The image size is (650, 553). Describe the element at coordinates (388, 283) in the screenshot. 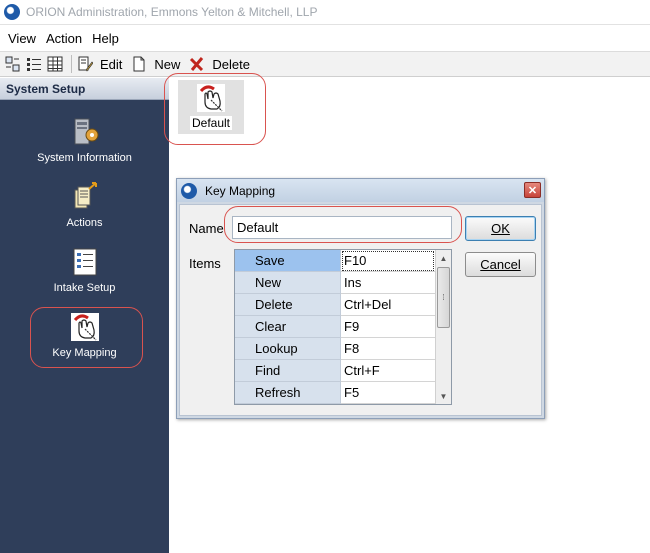

I see `key-cell: Ins` at that location.